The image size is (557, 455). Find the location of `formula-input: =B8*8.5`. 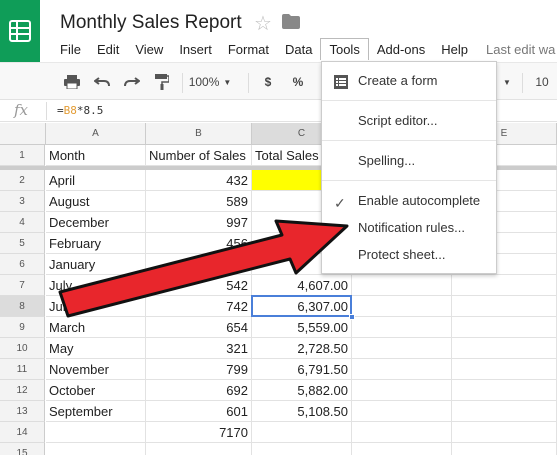

formula-input: =B8*8.5 is located at coordinates (80, 110).